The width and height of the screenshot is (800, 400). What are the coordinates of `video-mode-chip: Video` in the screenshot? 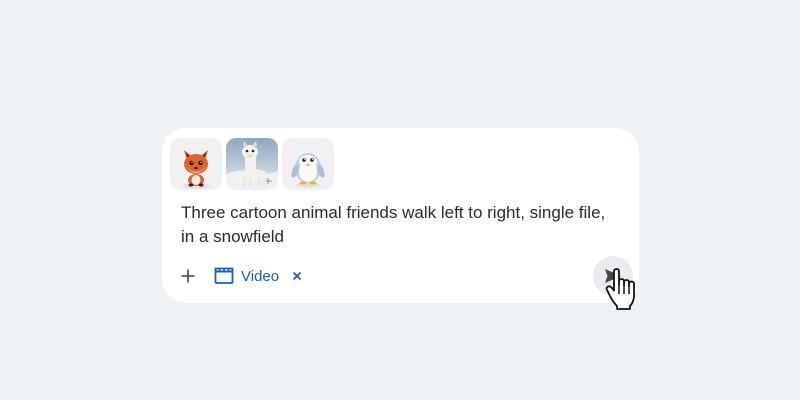 It's located at (258, 276).